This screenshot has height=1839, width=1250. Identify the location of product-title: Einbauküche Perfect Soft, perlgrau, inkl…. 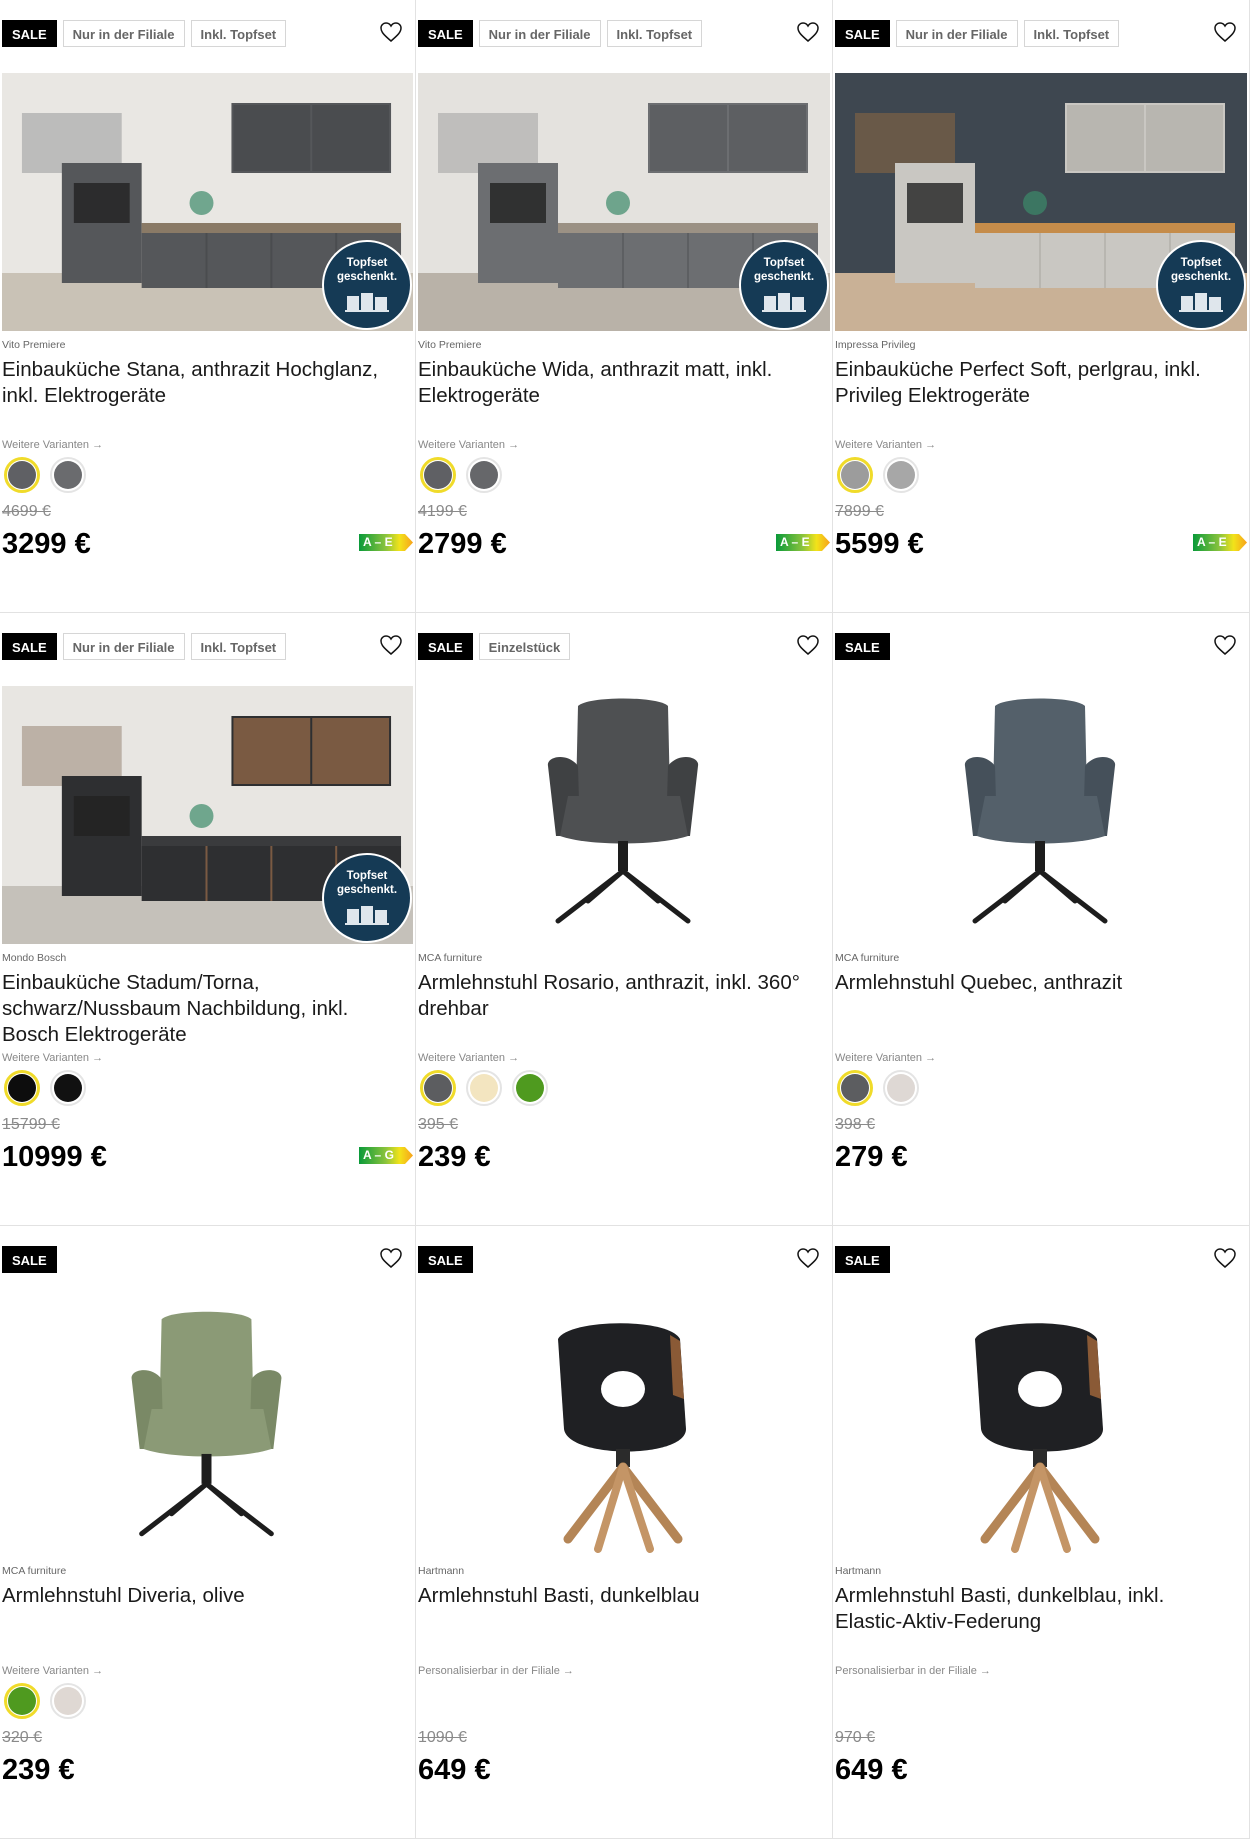
(1036, 383).